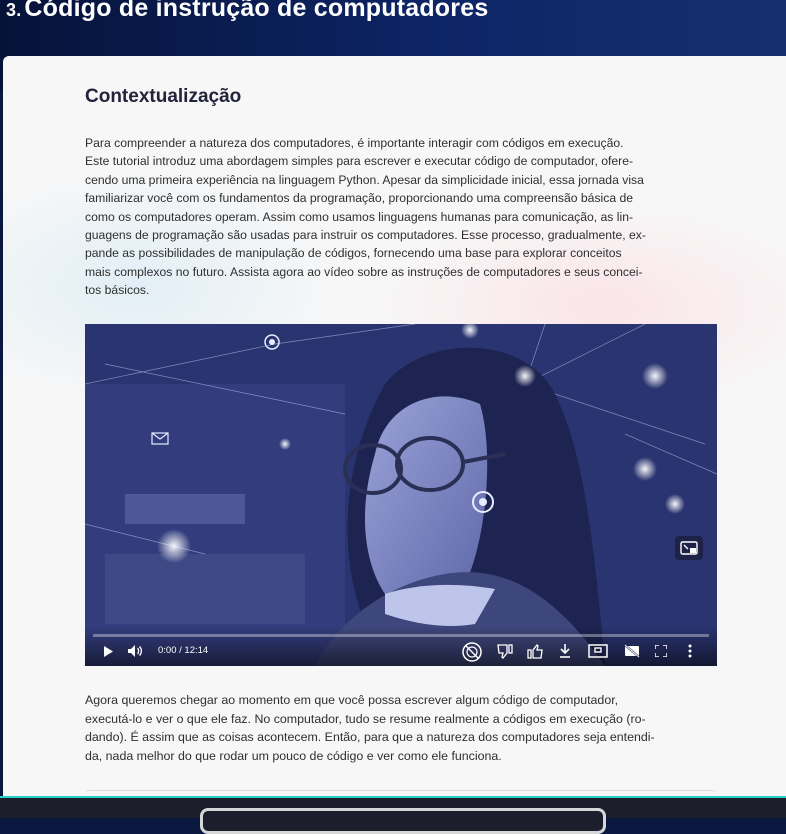 Image resolution: width=786 pixels, height=834 pixels. Describe the element at coordinates (403, 821) in the screenshot. I see `bottom-navigation-pill` at that location.